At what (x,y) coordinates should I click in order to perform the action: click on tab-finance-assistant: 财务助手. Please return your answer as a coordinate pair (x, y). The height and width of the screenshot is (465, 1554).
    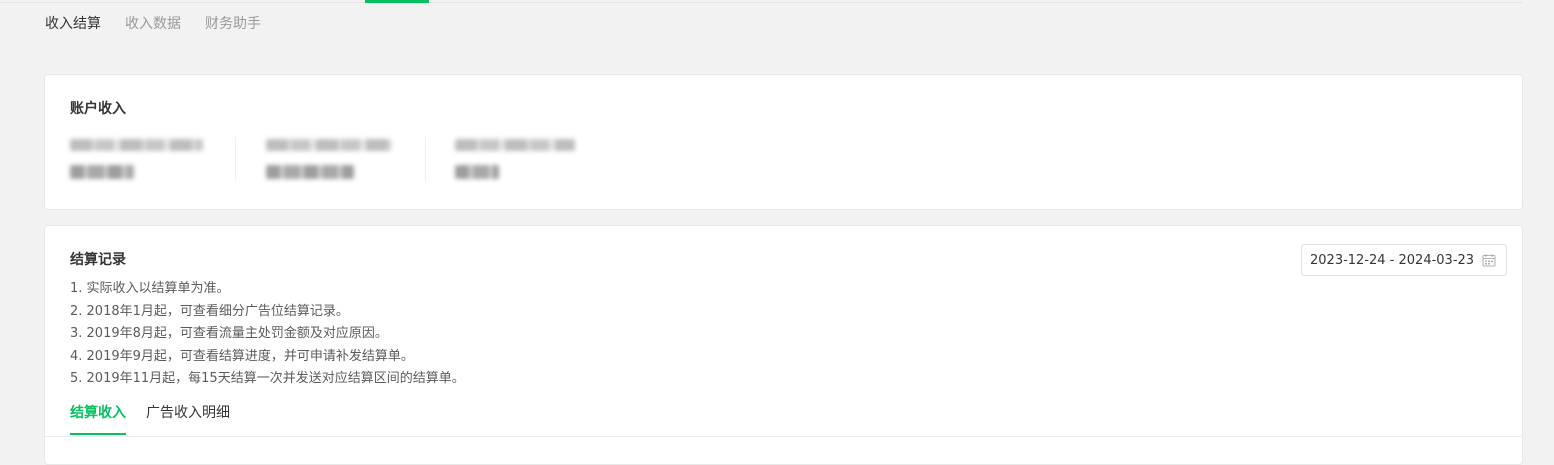
    Looking at the image, I should click on (233, 23).